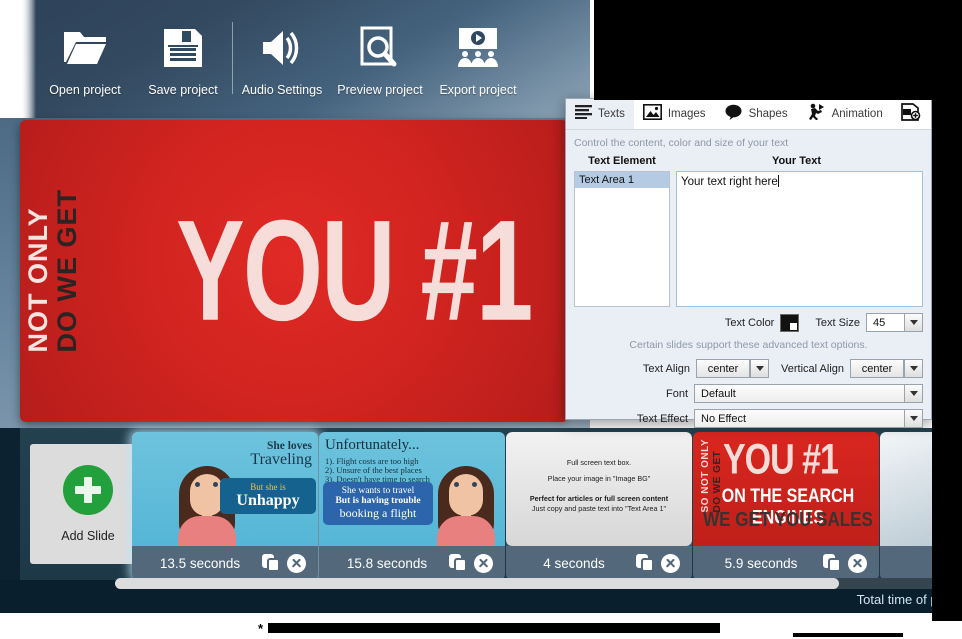 This screenshot has height=639, width=962. Describe the element at coordinates (877, 368) in the screenshot. I see `vertical-align-value: center` at that location.